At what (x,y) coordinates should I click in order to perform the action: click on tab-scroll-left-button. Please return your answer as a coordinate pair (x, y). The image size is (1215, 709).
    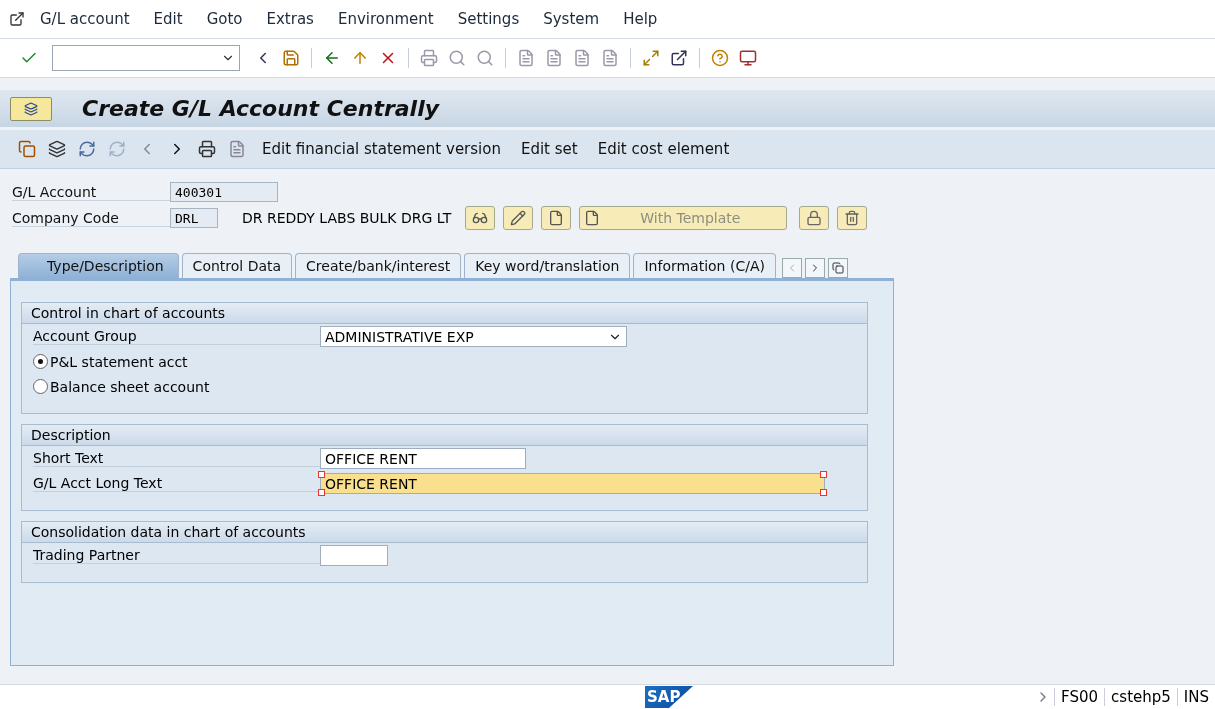
    Looking at the image, I should click on (791, 268).